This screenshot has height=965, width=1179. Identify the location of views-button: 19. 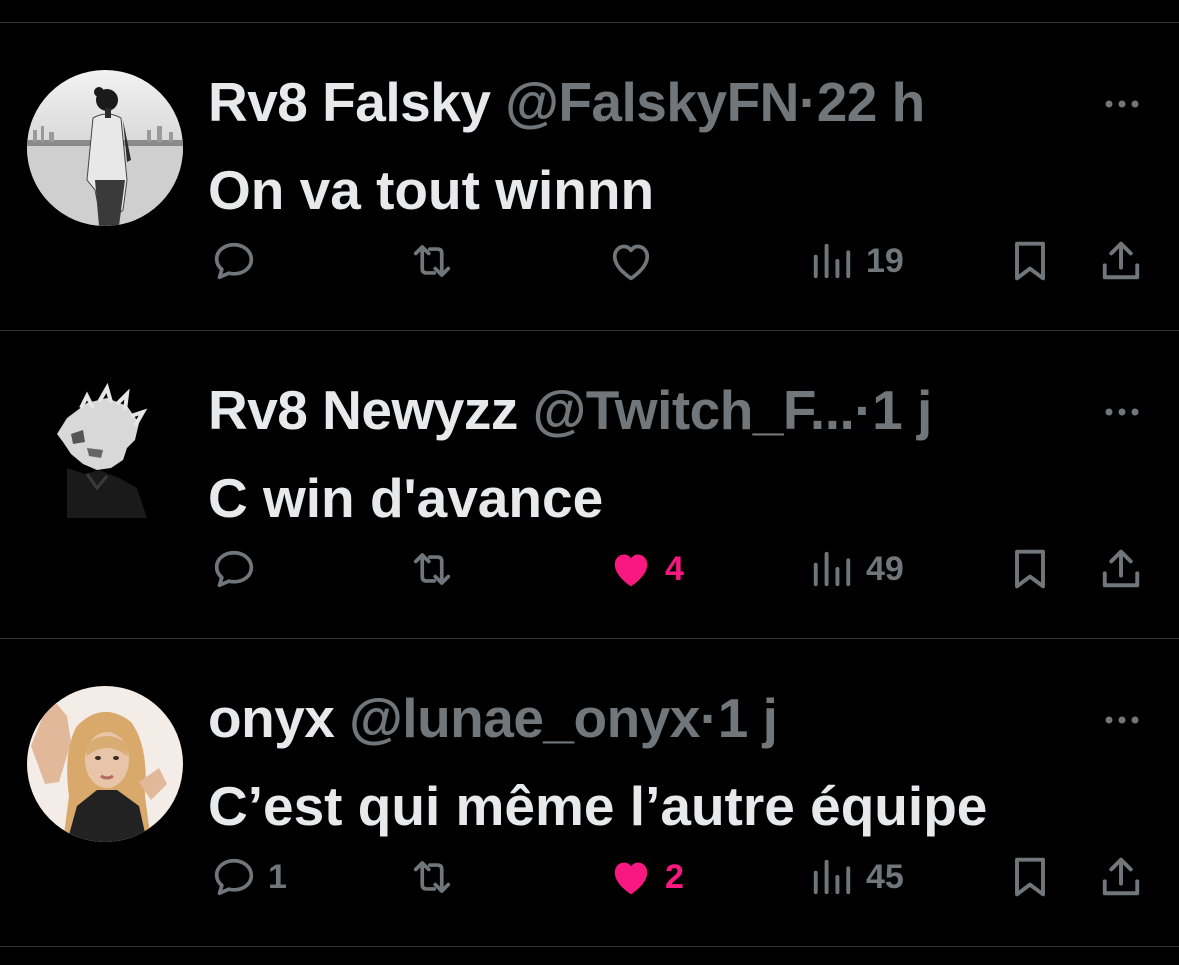
(855, 261).